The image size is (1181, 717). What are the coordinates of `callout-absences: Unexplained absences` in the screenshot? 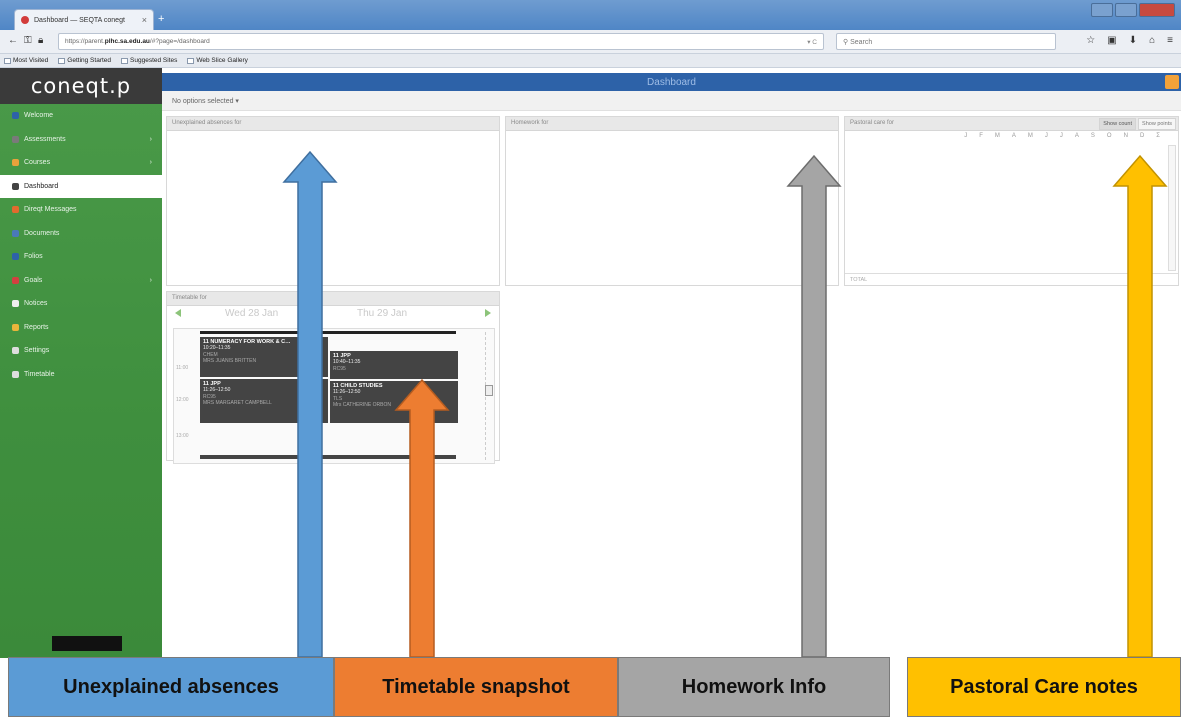 It's located at (171, 687).